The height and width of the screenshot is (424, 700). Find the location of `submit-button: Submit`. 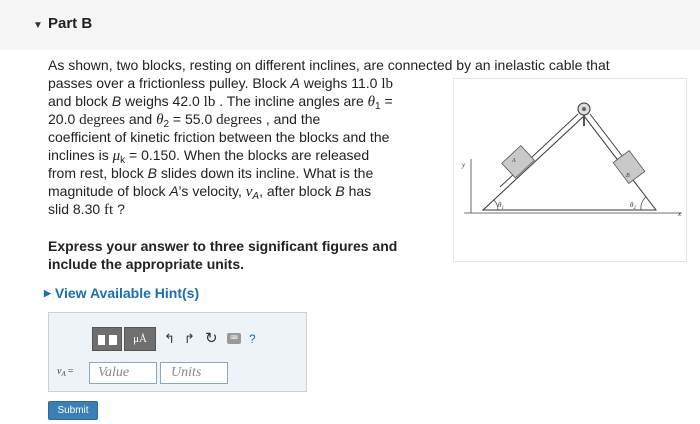

submit-button: Submit is located at coordinates (73, 410).